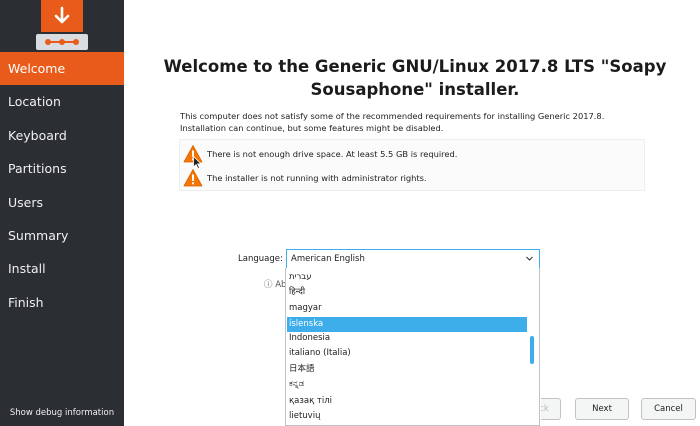 This screenshot has height=426, width=700. What do you see at coordinates (407, 353) in the screenshot?
I see `language-option: italiano (Italia)` at bounding box center [407, 353].